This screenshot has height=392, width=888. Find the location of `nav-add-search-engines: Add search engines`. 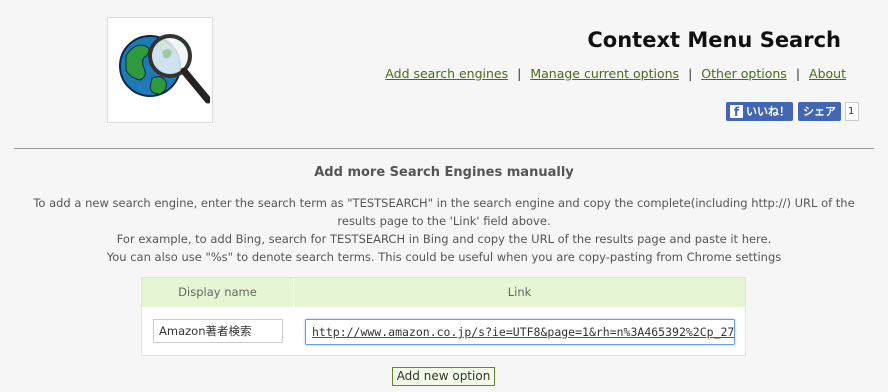

nav-add-search-engines: Add search engines is located at coordinates (446, 73).